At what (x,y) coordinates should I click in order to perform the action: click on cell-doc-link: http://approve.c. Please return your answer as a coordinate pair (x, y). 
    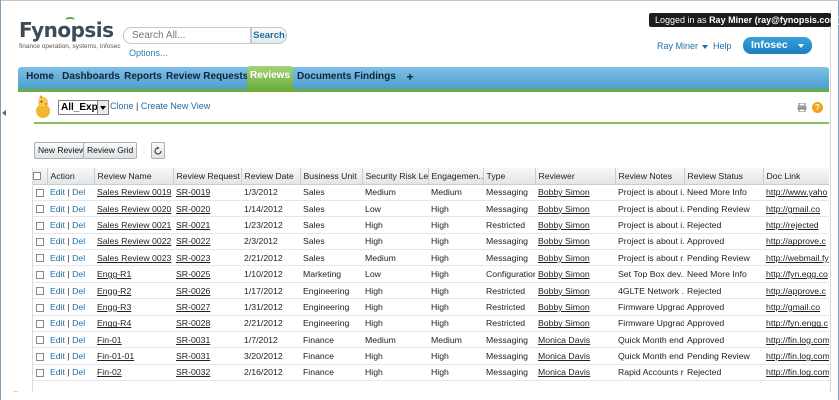
    Looking at the image, I should click on (796, 242).